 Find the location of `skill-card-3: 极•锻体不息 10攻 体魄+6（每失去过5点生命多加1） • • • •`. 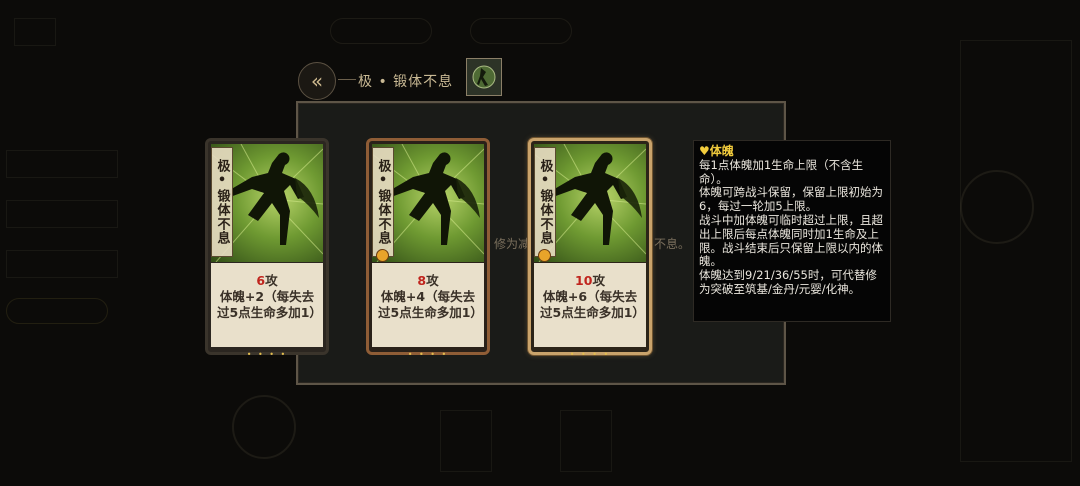

skill-card-3: 极•锻体不息 10攻 体魄+6（每失去过5点生命多加1） • • • • is located at coordinates (590, 248).